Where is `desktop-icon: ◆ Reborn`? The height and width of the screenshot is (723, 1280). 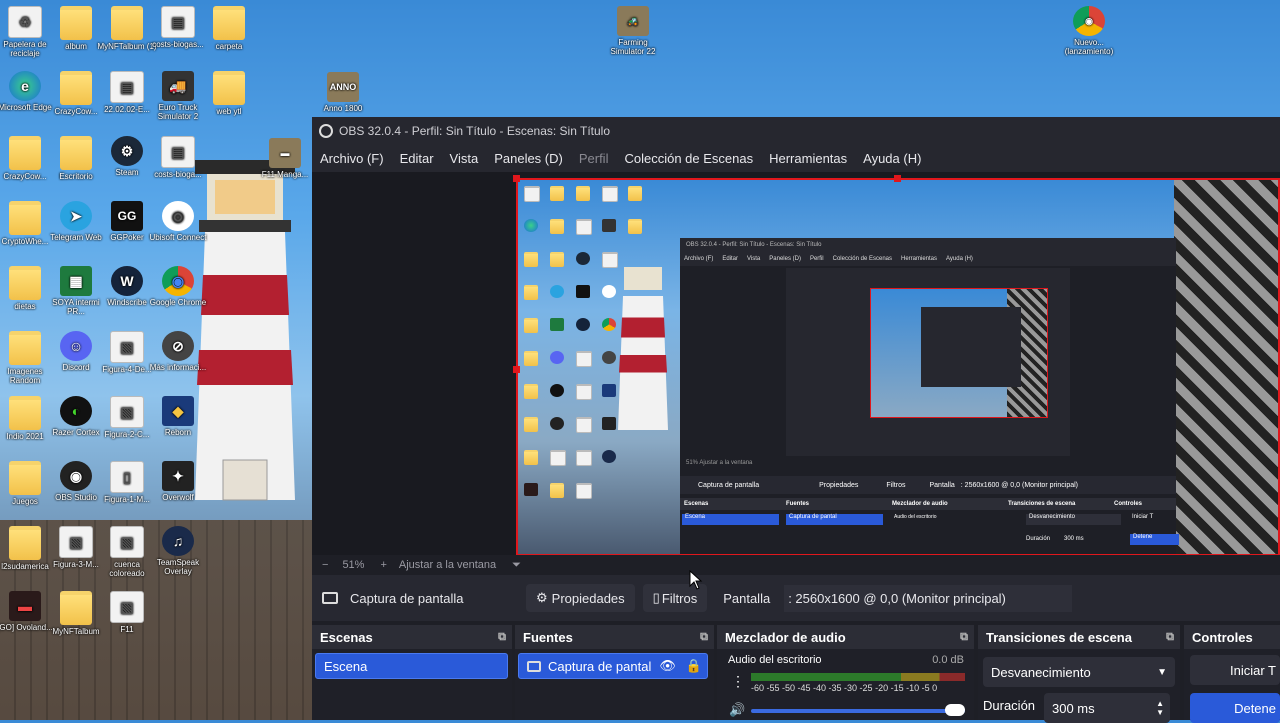
desktop-icon: ◆ Reborn is located at coordinates (178, 416).